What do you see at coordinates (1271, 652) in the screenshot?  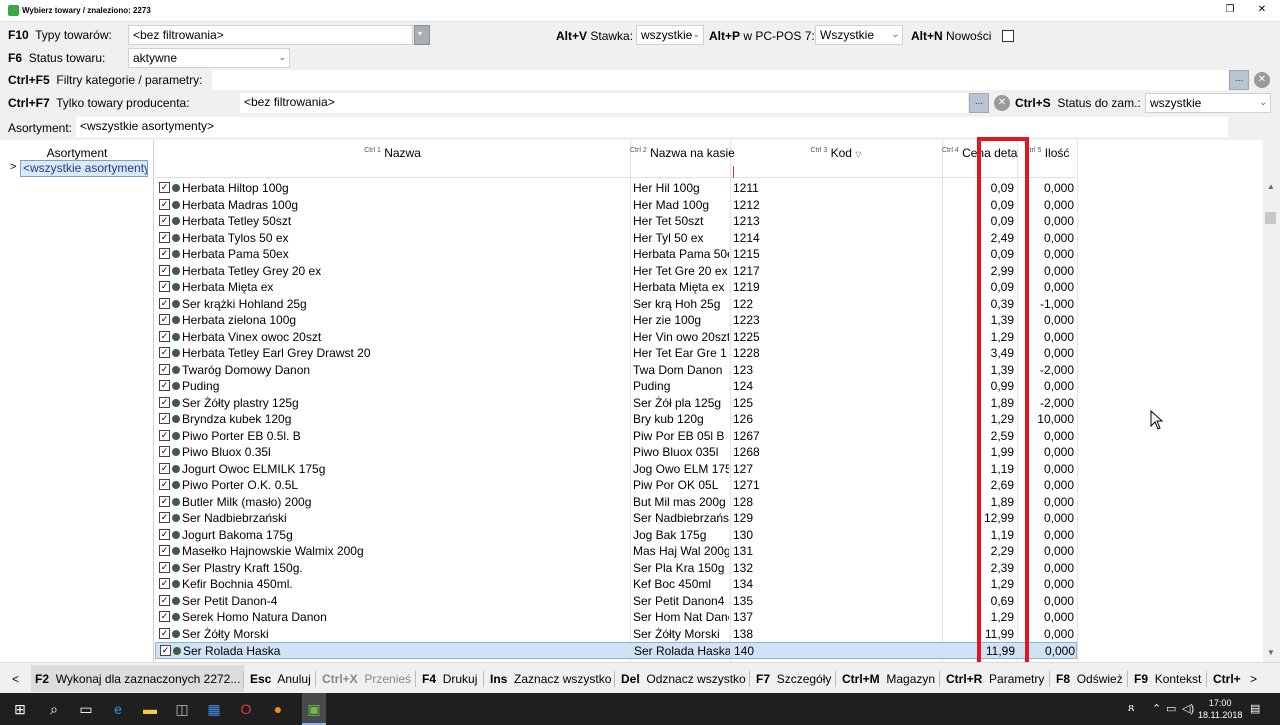 I see `scroll-down-icon: ▼` at bounding box center [1271, 652].